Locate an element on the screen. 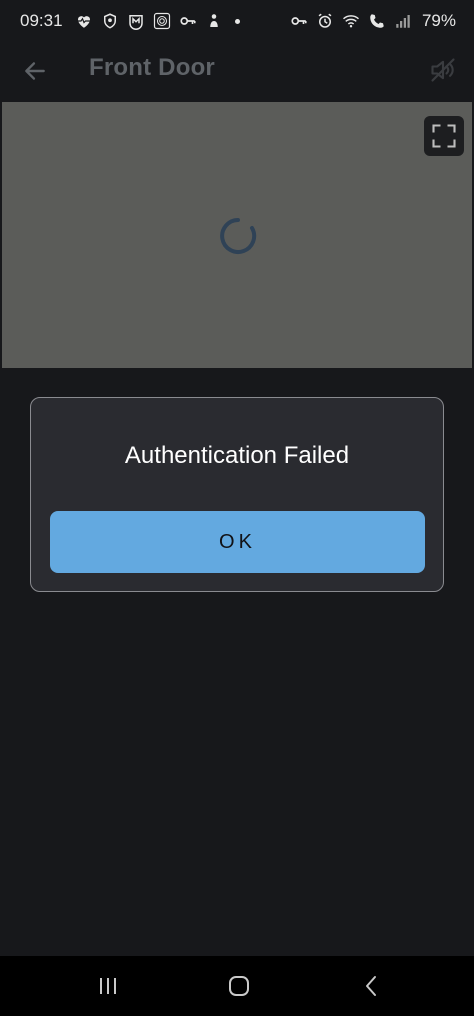 This screenshot has height=1016, width=474. ok-button: OK is located at coordinates (237, 542).